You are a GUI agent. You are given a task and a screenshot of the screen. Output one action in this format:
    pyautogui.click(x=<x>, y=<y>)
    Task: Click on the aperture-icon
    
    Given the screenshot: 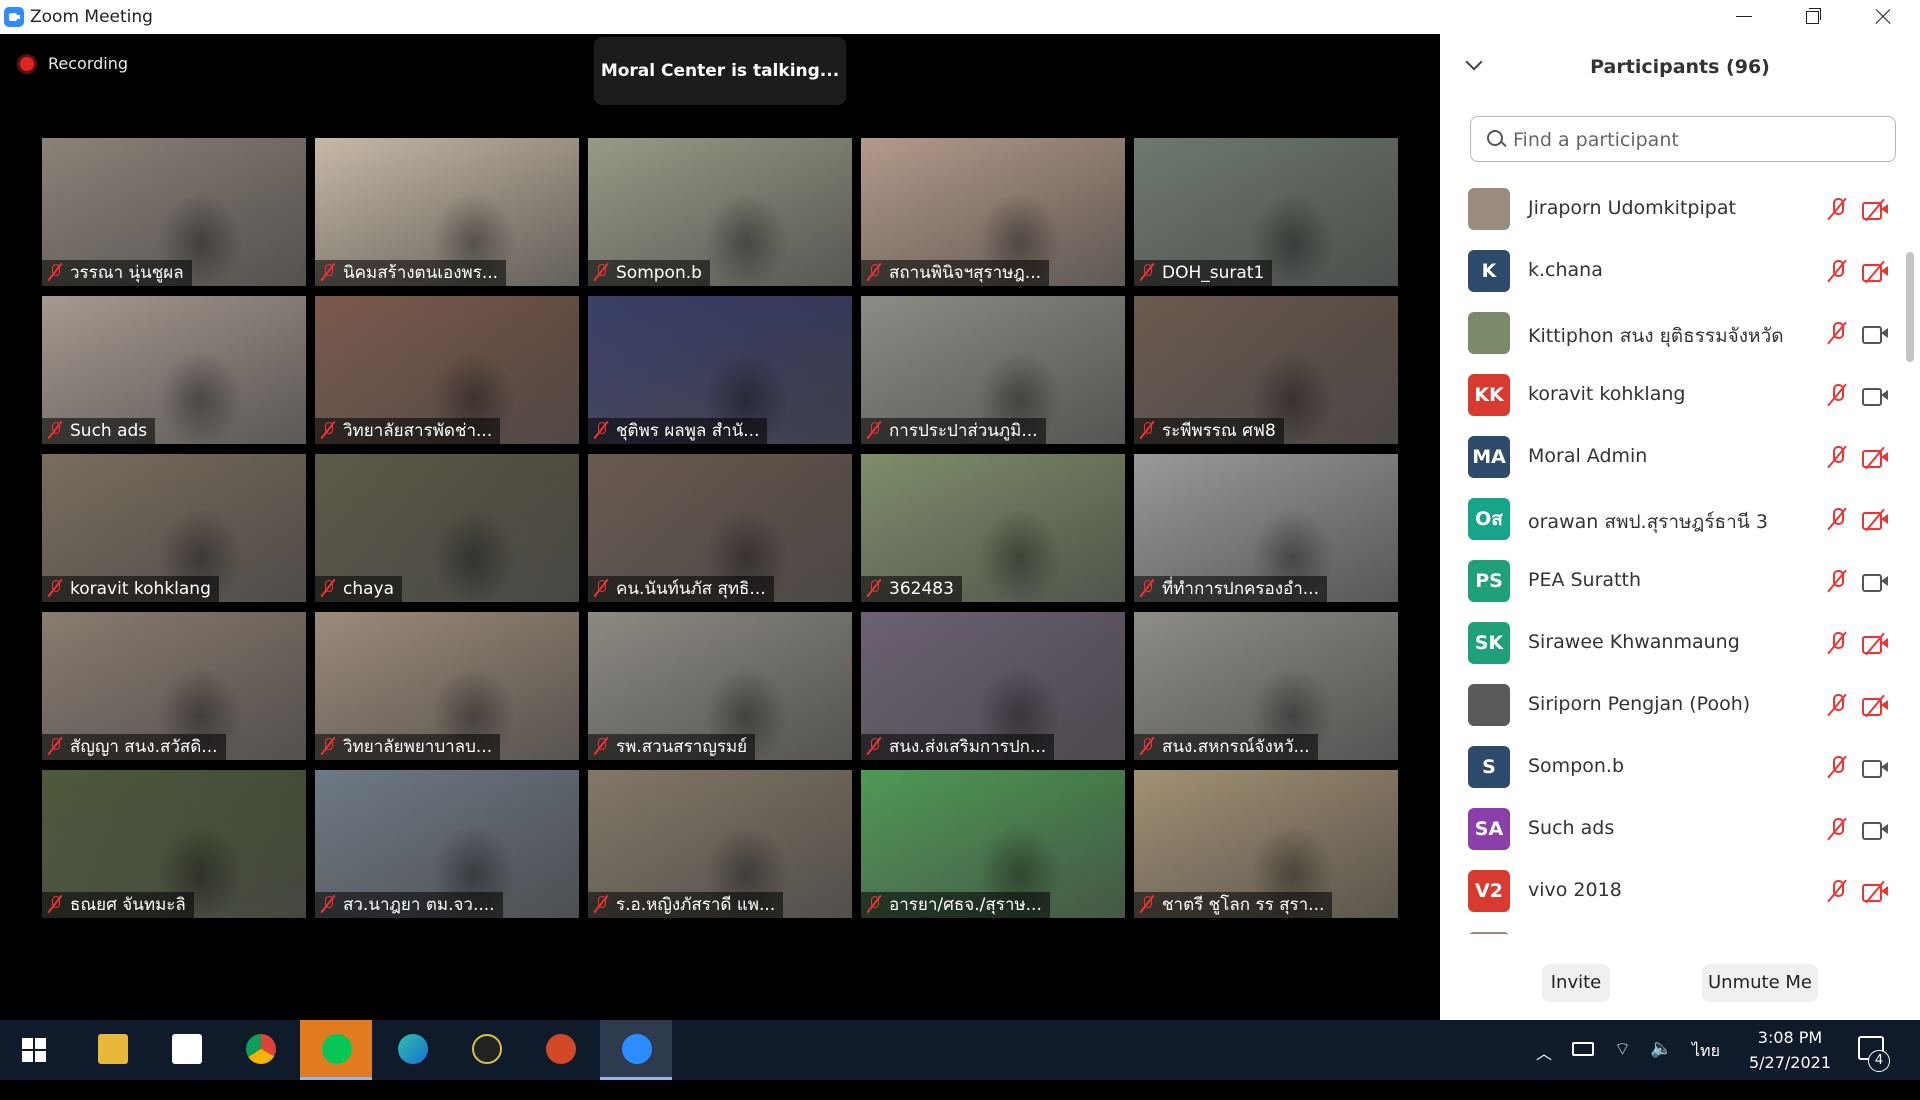 What is the action you would take?
    pyautogui.click(x=487, y=1049)
    